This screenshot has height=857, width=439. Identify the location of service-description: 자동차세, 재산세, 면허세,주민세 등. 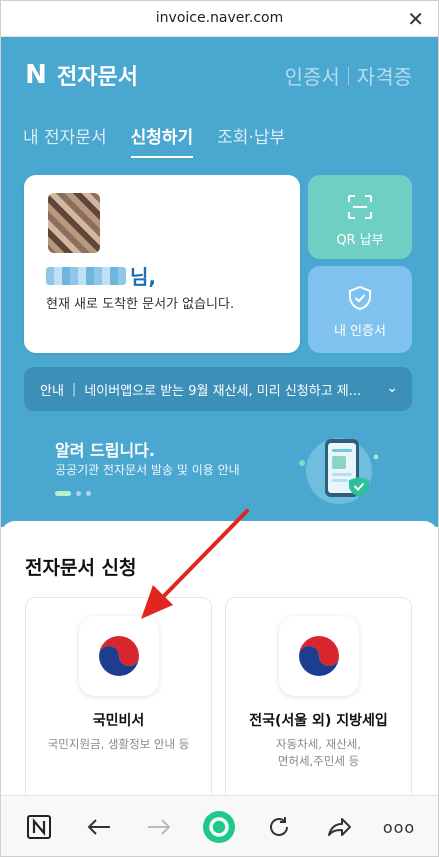
(318, 752).